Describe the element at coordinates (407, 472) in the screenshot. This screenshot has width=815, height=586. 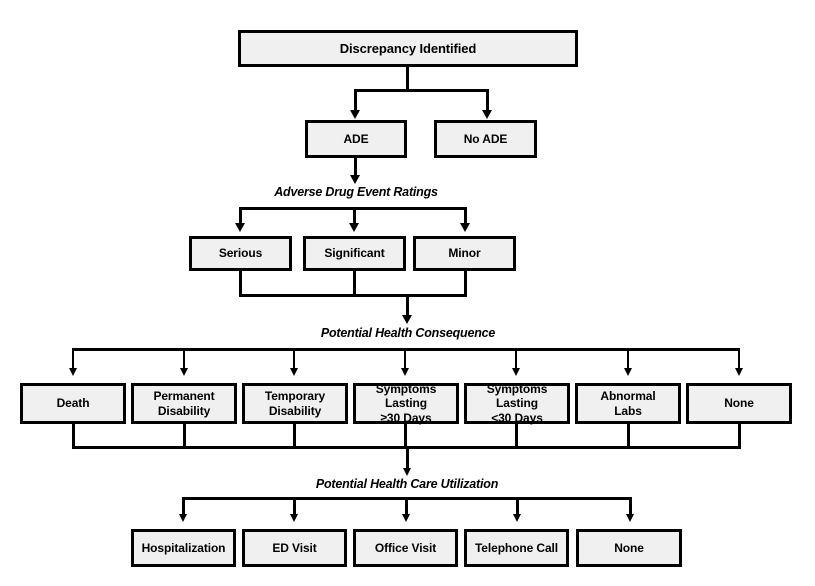
I see `arrowhead-utilization-caption` at that location.